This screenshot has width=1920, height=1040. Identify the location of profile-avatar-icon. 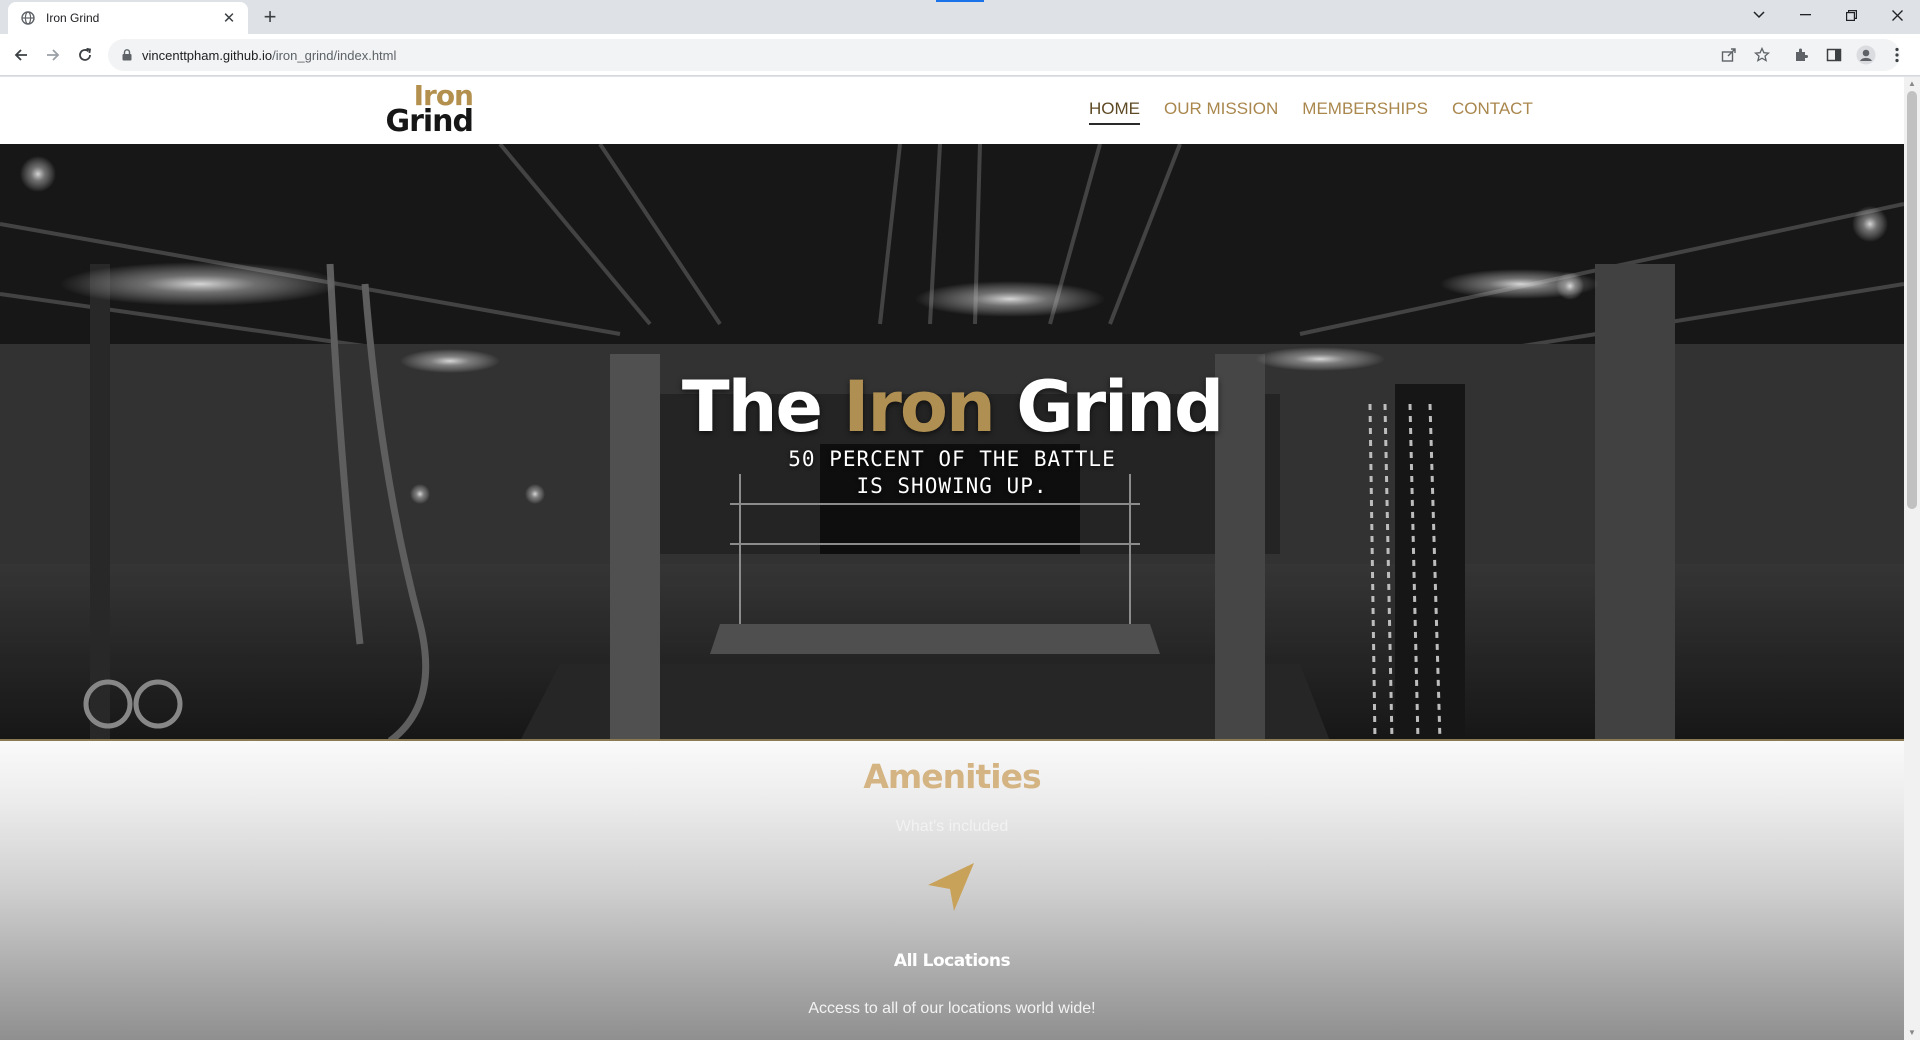
(1866, 55).